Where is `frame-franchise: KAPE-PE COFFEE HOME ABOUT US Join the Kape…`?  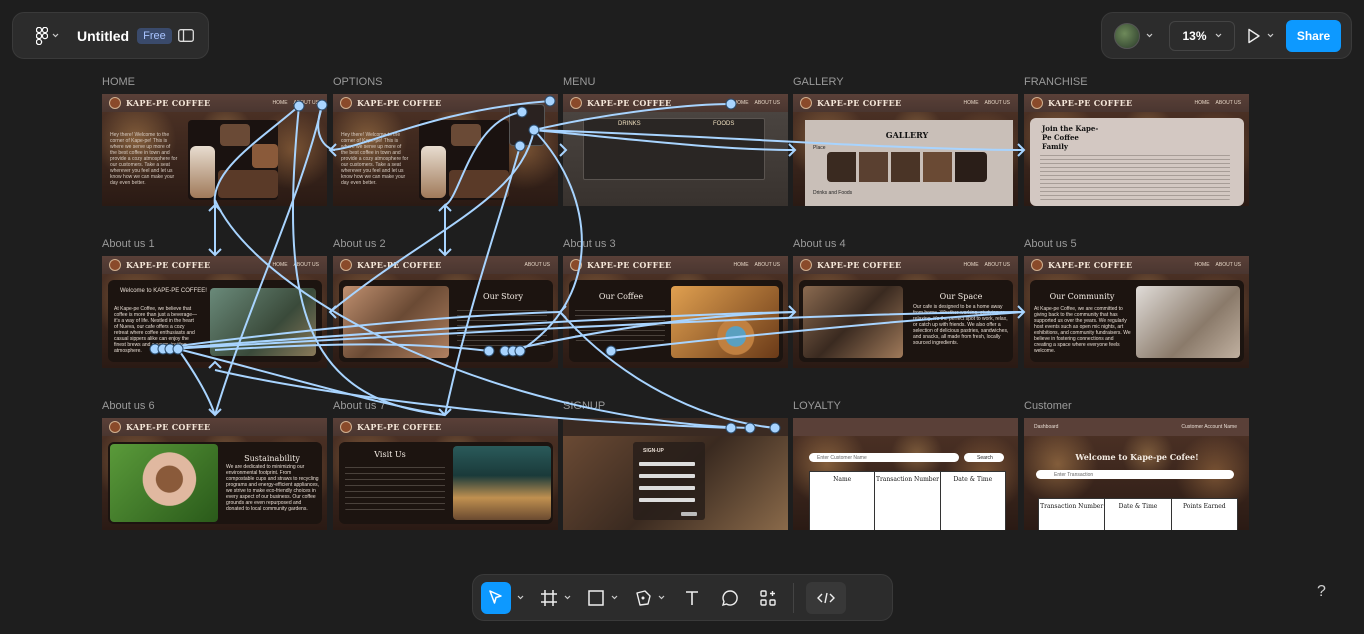
frame-franchise: KAPE-PE COFFEE HOME ABOUT US Join the Kape… is located at coordinates (1136, 150).